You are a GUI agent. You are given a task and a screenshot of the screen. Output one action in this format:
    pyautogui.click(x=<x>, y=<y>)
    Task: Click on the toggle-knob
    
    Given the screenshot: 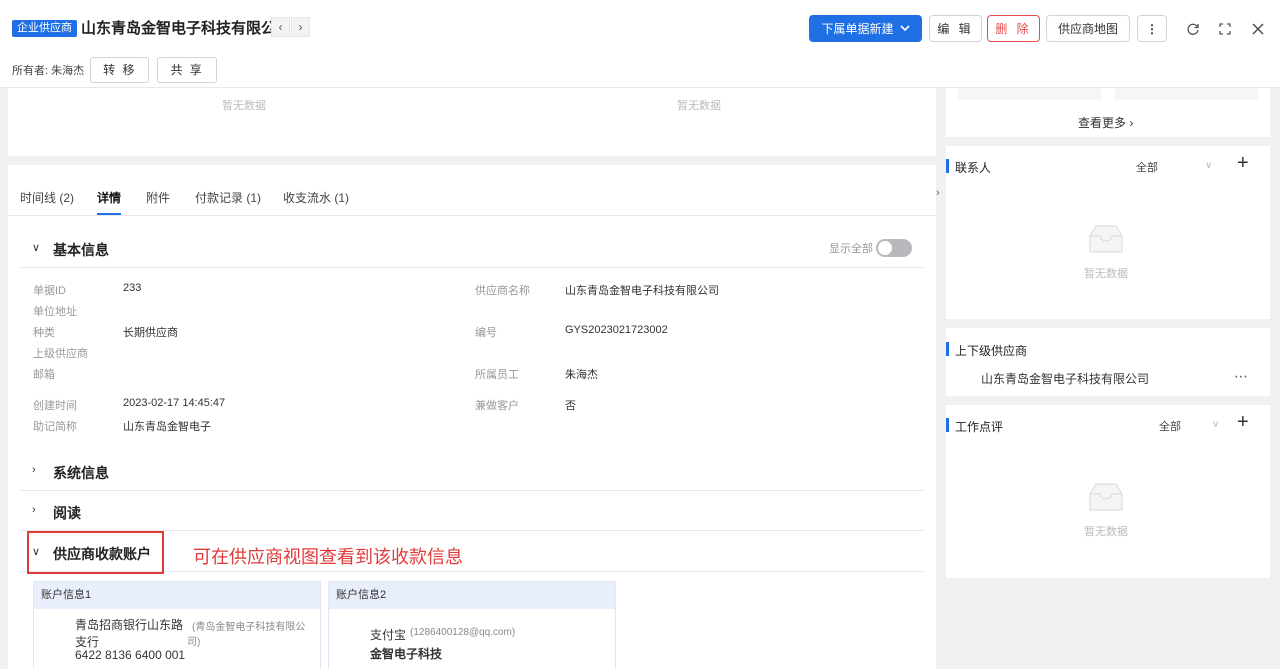 What is the action you would take?
    pyautogui.click(x=885, y=248)
    